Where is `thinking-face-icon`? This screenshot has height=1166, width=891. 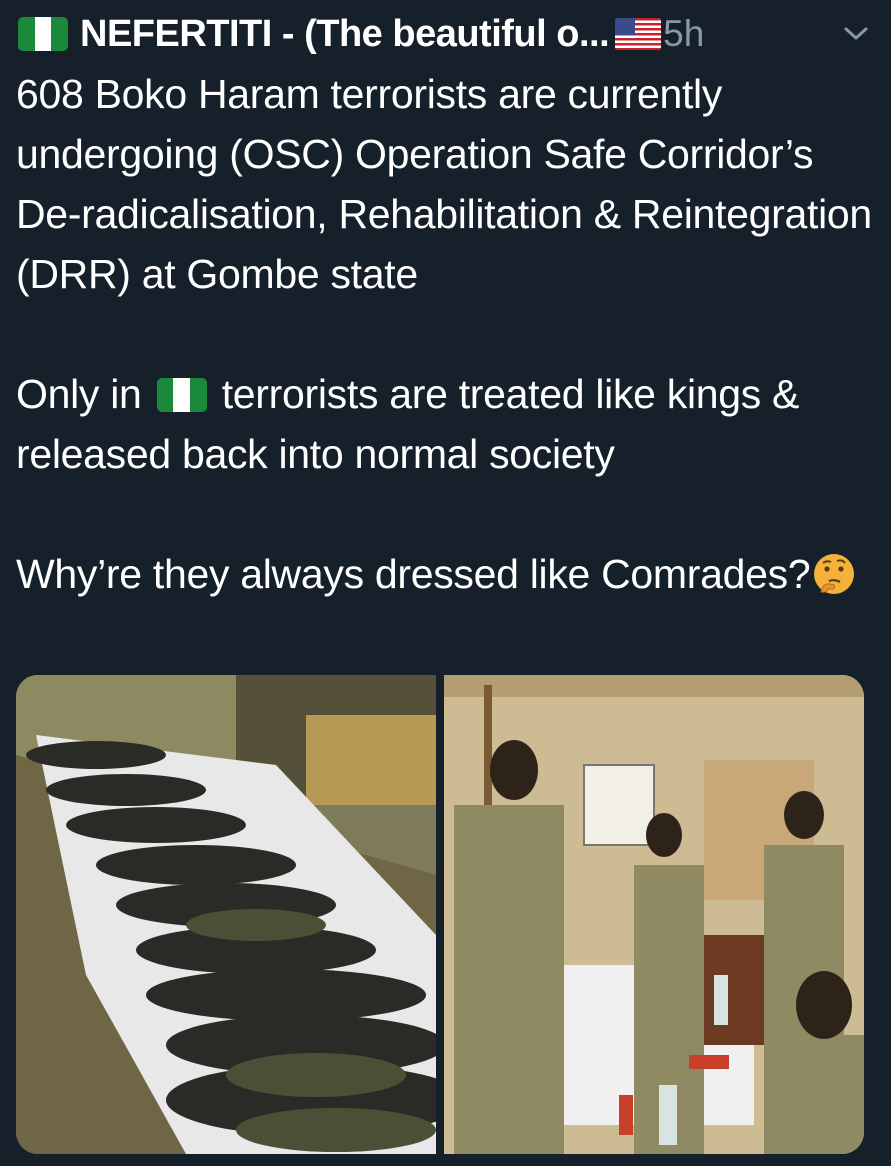 thinking-face-icon is located at coordinates (834, 574).